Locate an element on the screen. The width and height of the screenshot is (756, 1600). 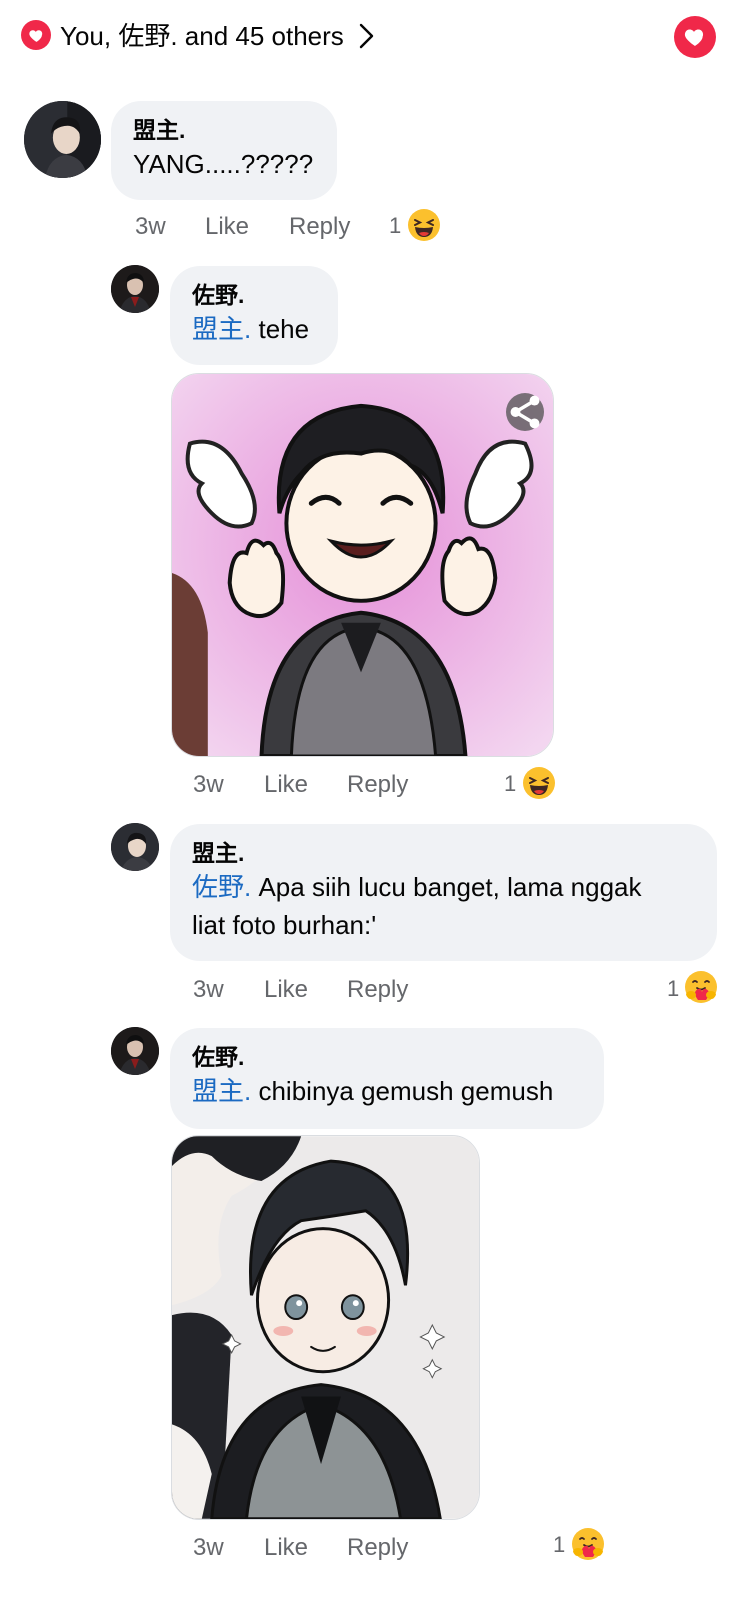
comment-text: YANG.....????? is located at coordinates (223, 164).